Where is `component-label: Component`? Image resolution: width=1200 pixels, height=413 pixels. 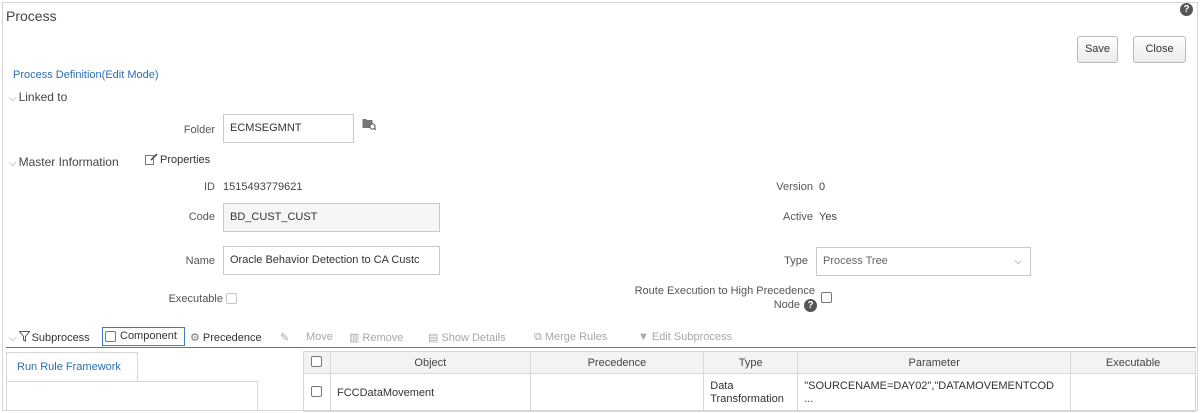
component-label: Component is located at coordinates (148, 336).